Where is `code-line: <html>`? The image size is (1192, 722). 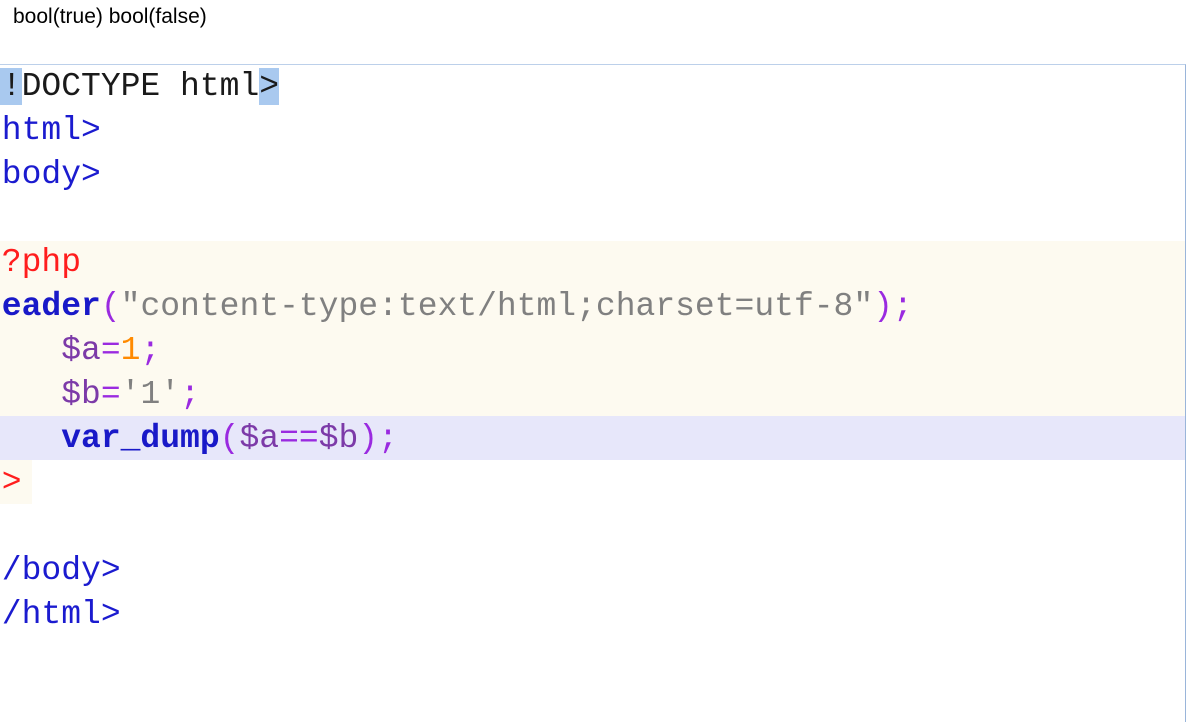 code-line: <html> is located at coordinates (592, 131).